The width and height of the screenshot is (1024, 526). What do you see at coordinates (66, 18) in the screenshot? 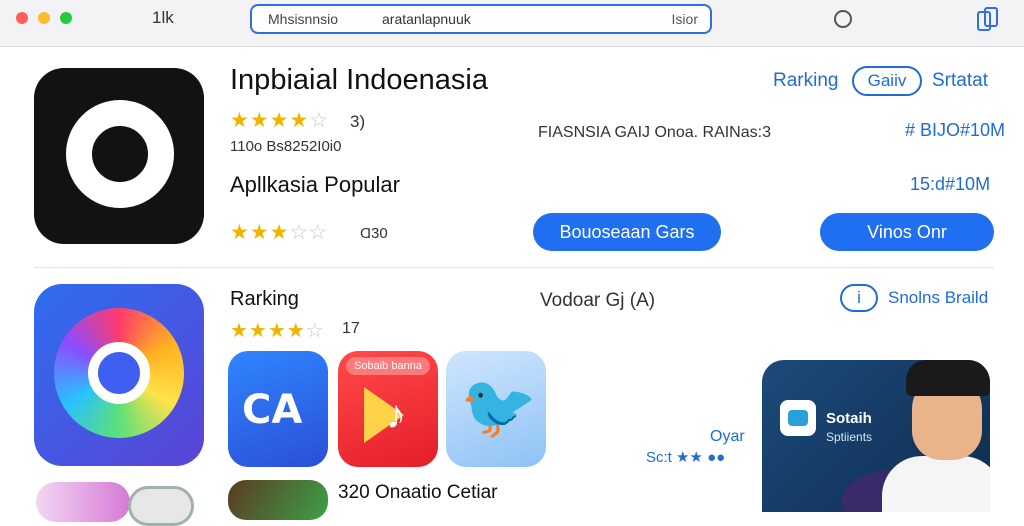
I see `zoom-window-button` at bounding box center [66, 18].